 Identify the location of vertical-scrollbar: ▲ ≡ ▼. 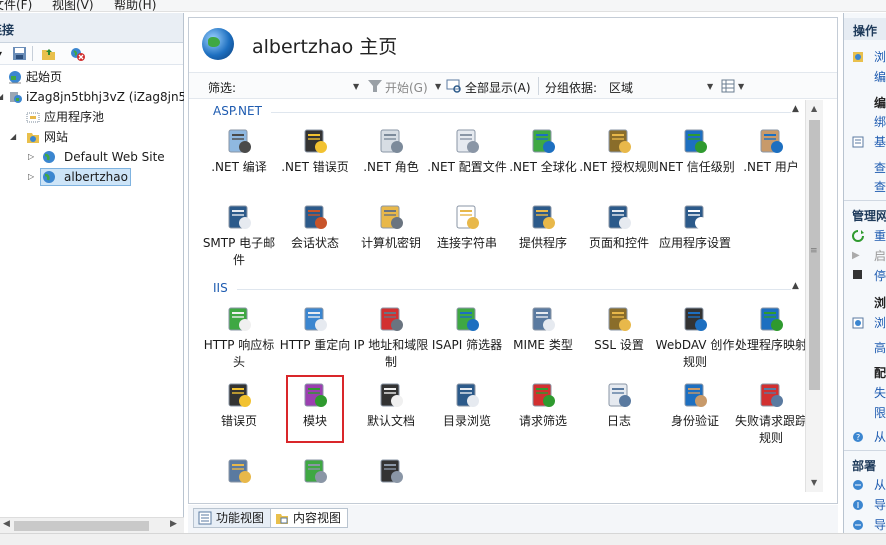
(814, 296).